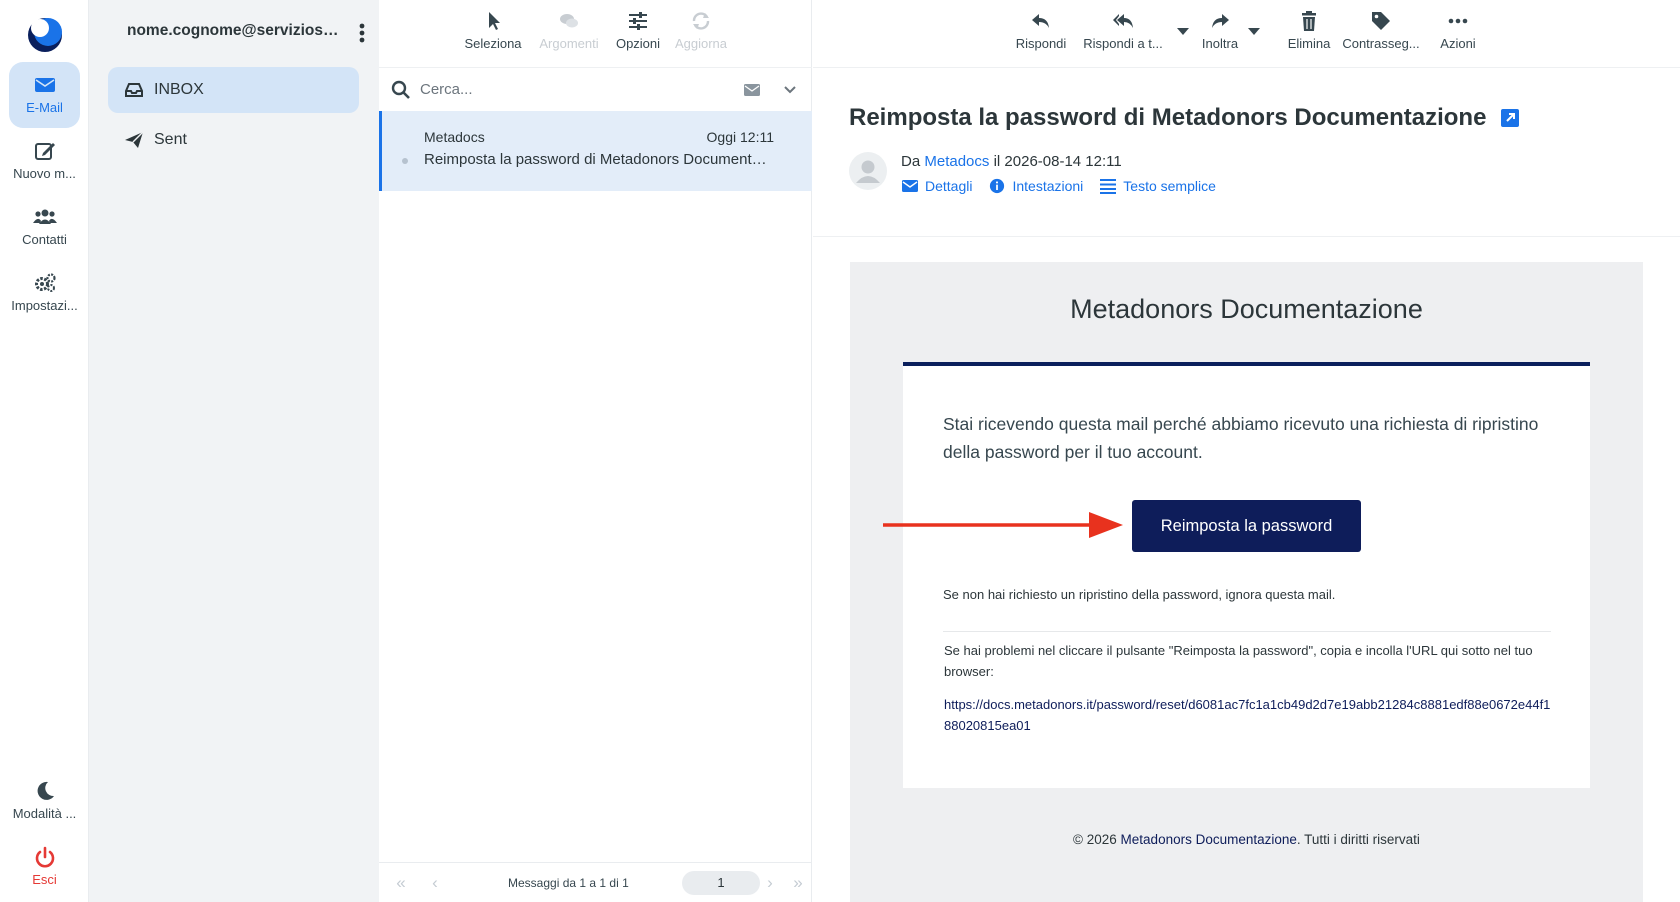 The width and height of the screenshot is (1680, 902). I want to click on forward-caret-icon, so click(1254, 32).